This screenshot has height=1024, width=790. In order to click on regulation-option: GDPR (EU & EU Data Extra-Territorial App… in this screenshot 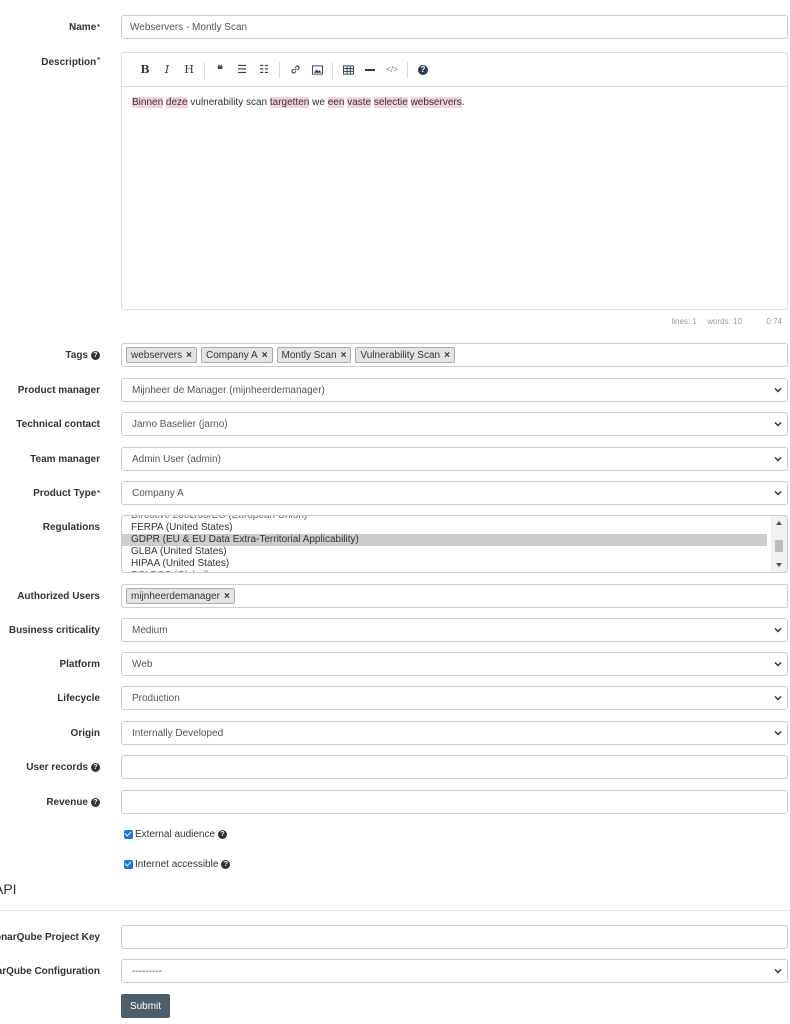, I will do `click(444, 540)`.